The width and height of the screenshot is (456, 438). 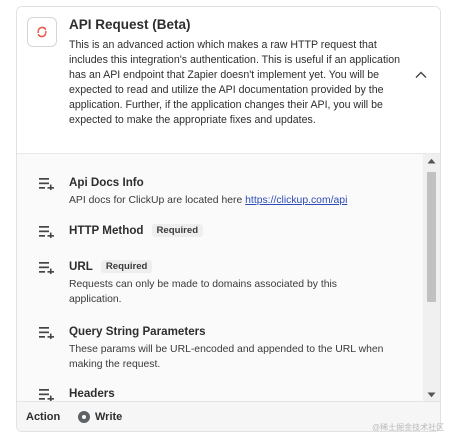 I want to click on scroll-down-button, so click(x=431, y=394).